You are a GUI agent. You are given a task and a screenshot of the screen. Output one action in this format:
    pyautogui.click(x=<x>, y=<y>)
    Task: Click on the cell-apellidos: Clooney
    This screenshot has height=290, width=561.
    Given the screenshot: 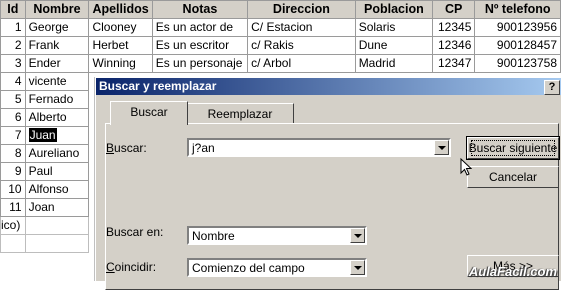 What is the action you would take?
    pyautogui.click(x=120, y=27)
    